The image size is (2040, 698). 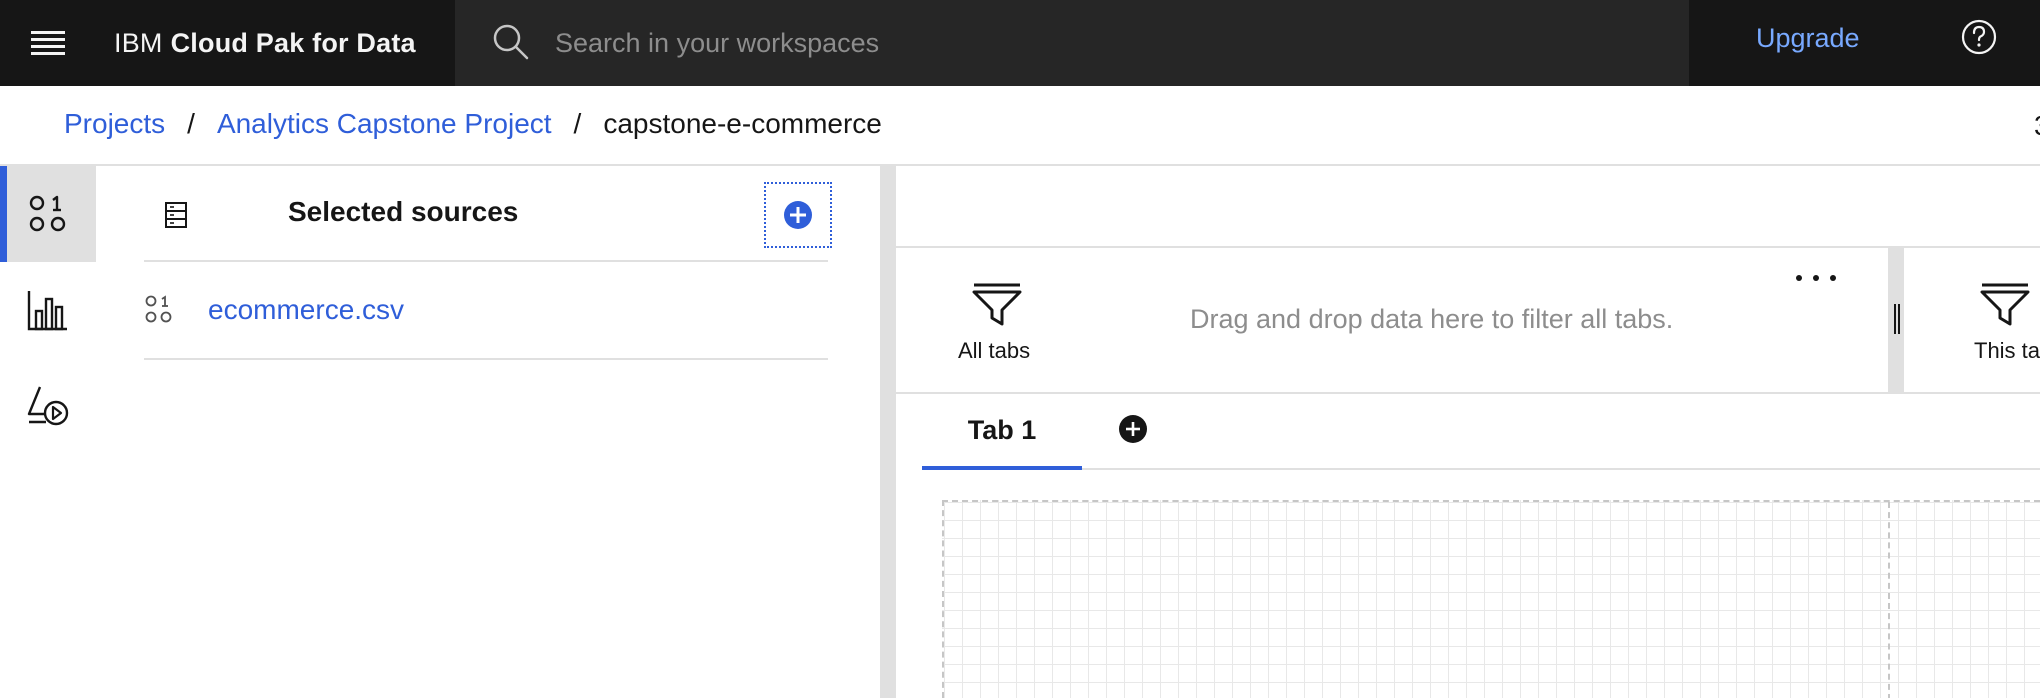 I want to click on add-source-button, so click(x=798, y=215).